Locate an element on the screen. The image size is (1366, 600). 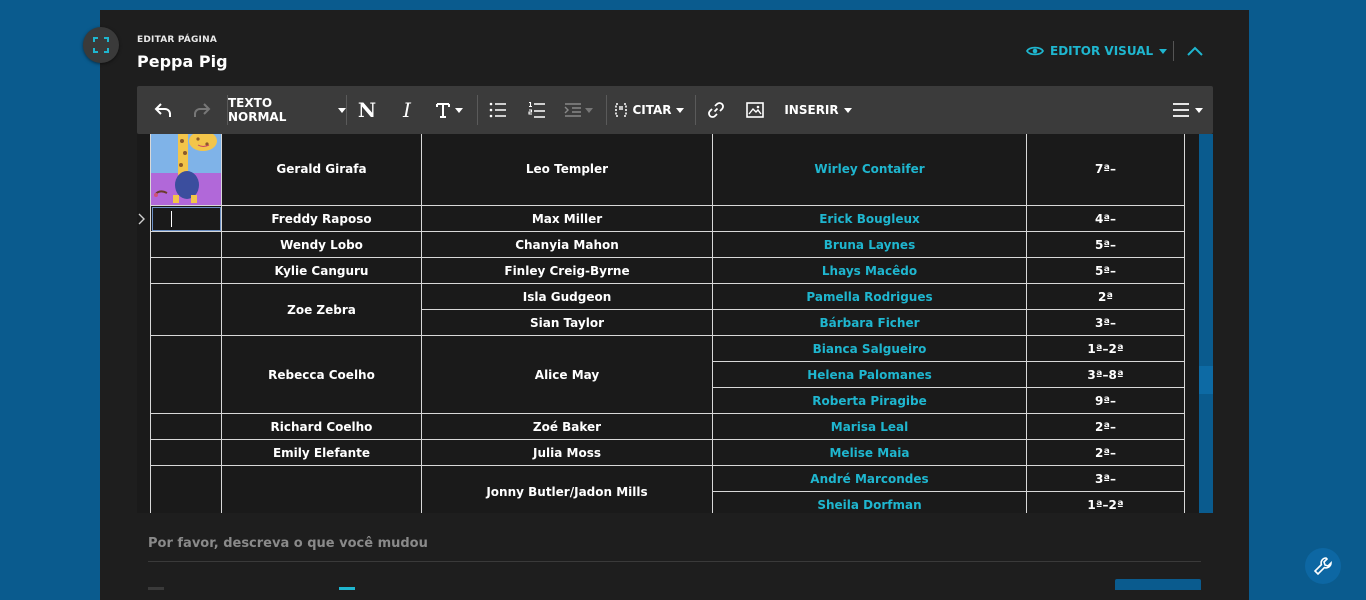
table-cell-link: Sheila Dorfman is located at coordinates (869, 502).